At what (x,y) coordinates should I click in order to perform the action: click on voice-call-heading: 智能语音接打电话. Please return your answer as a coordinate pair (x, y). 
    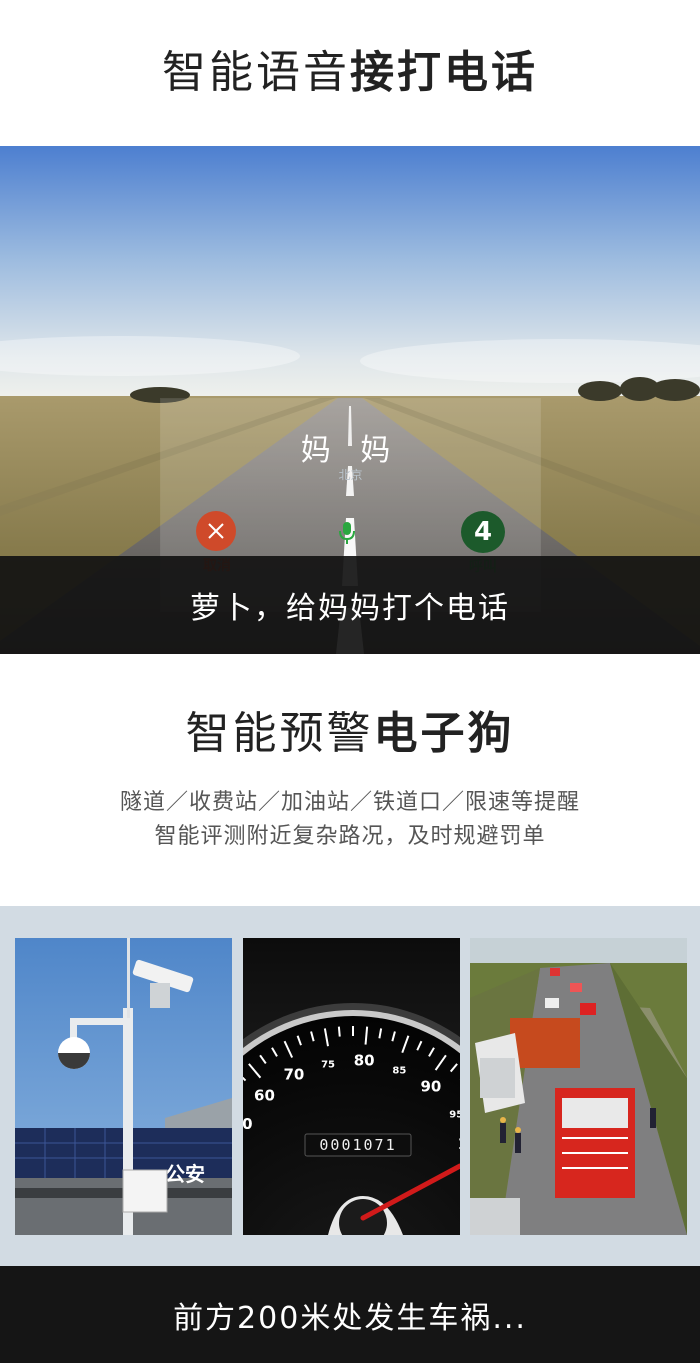
    Looking at the image, I should click on (350, 73).